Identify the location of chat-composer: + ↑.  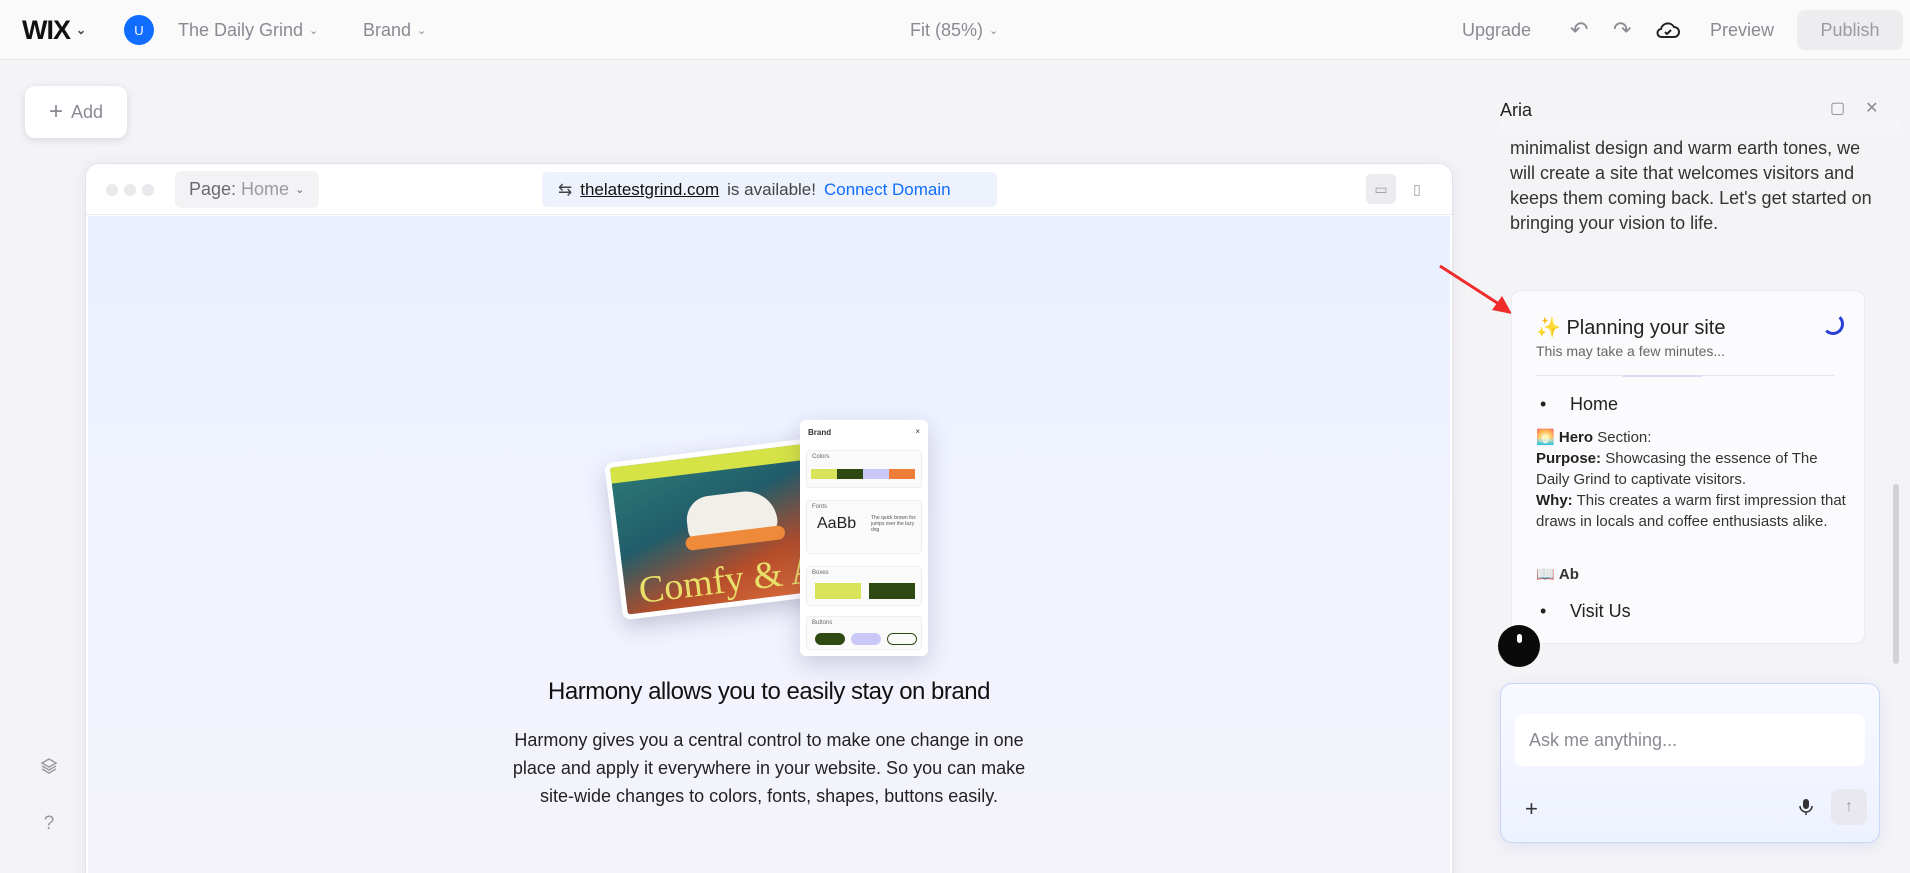
(1690, 763).